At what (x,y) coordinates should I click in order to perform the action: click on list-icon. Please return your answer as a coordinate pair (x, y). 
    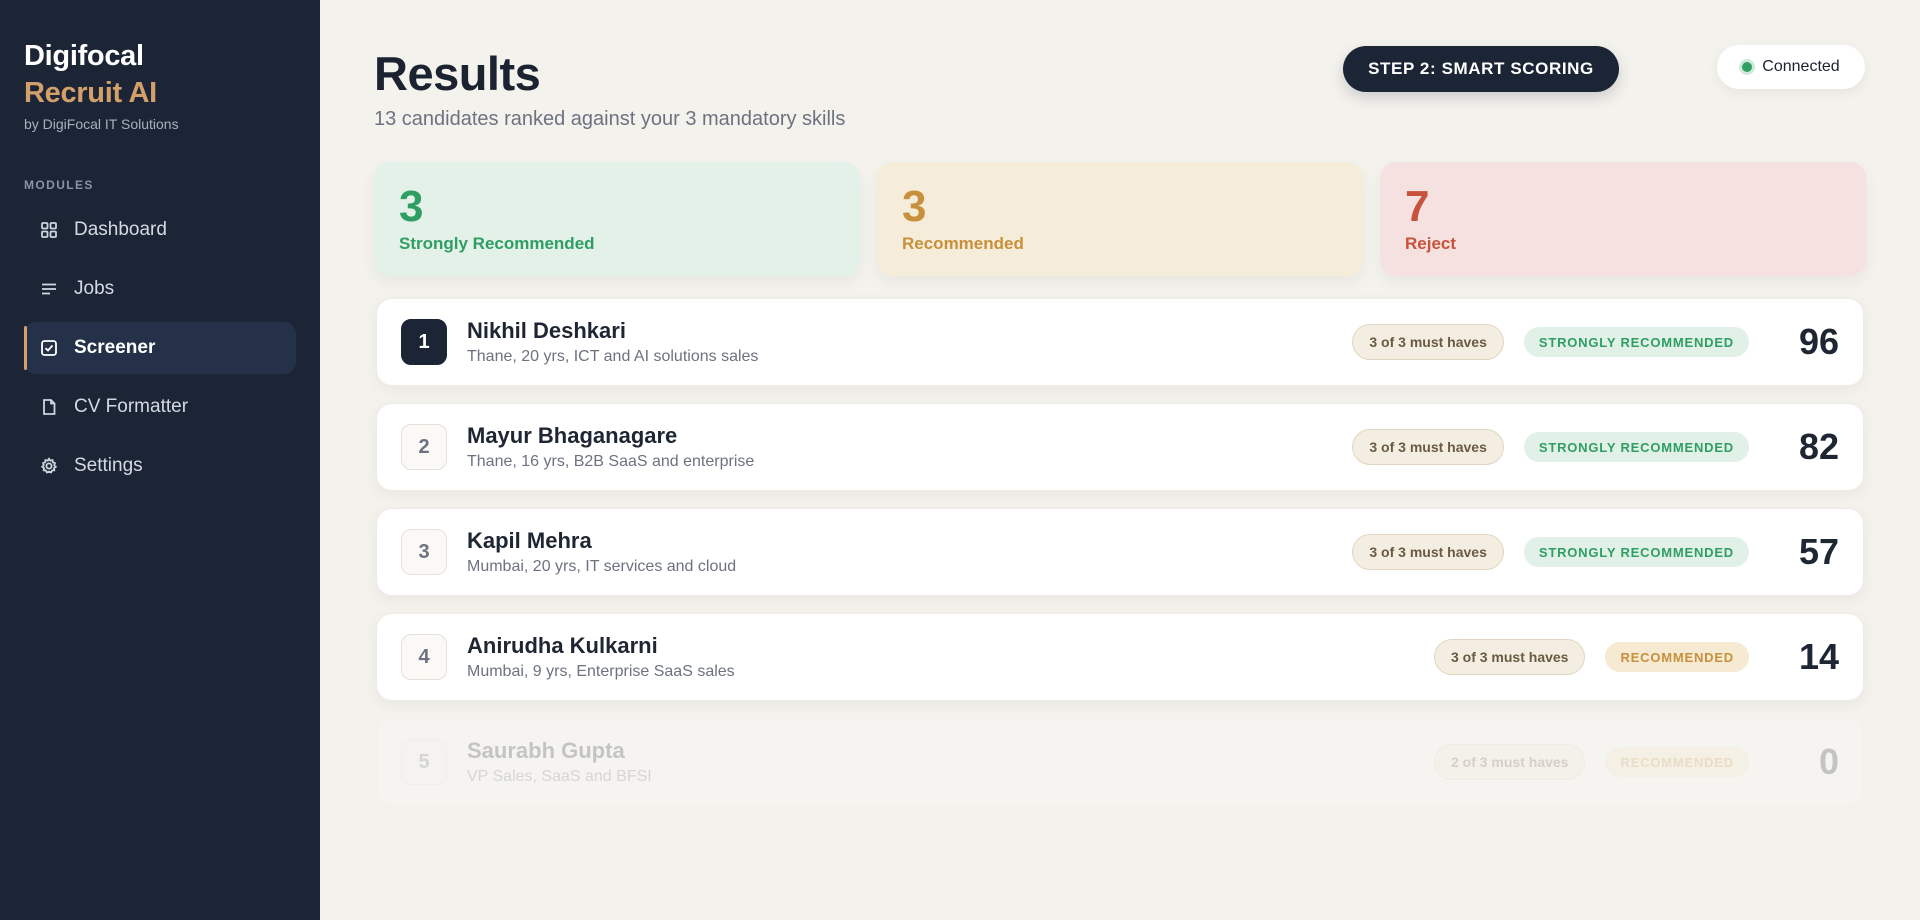
    Looking at the image, I should click on (49, 289).